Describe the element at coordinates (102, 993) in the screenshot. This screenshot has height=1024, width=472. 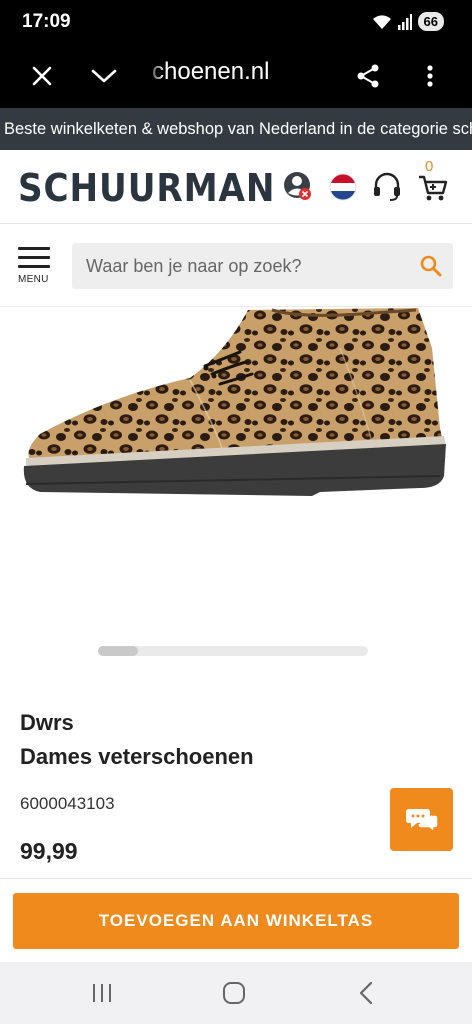
I see `recents-icon` at that location.